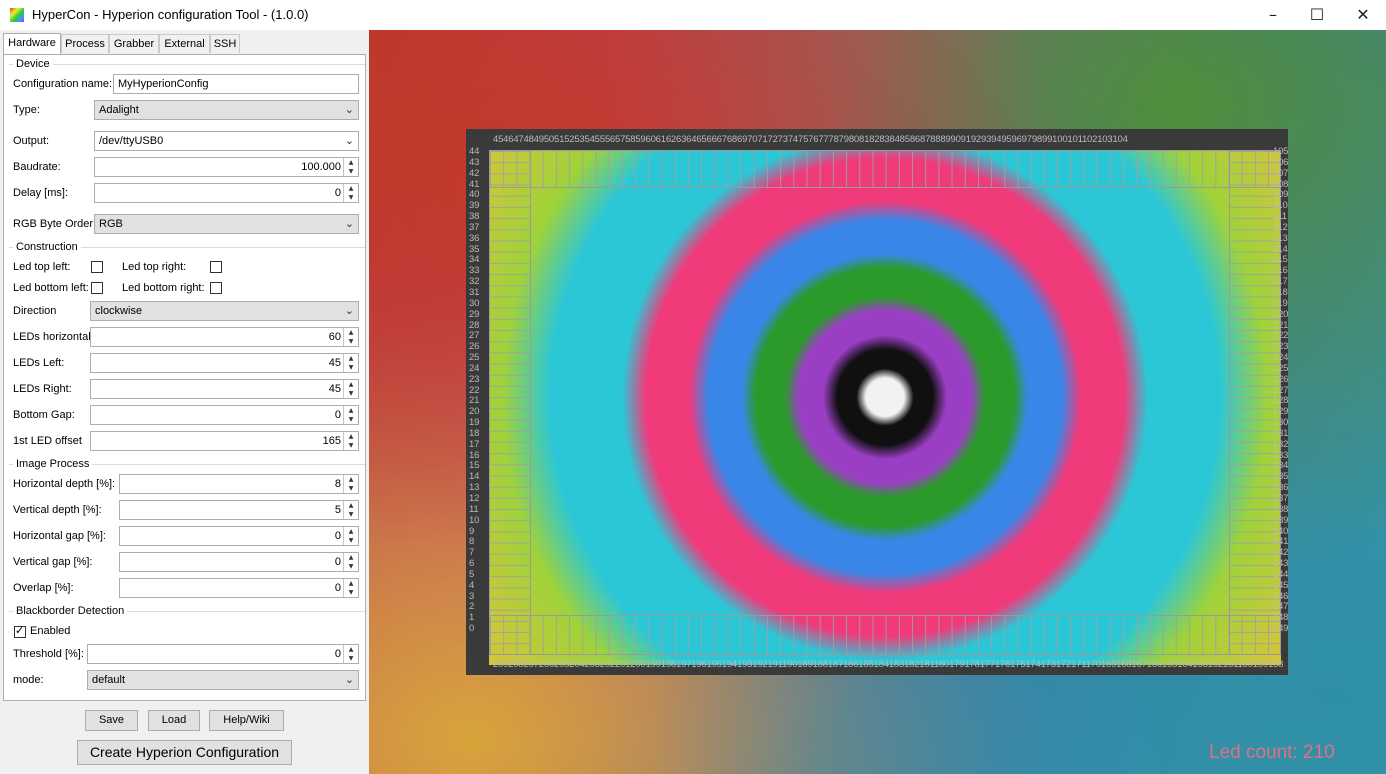  Describe the element at coordinates (239, 484) in the screenshot. I see `horizontal-depth-spinner: 8 ▲ ▼` at that location.